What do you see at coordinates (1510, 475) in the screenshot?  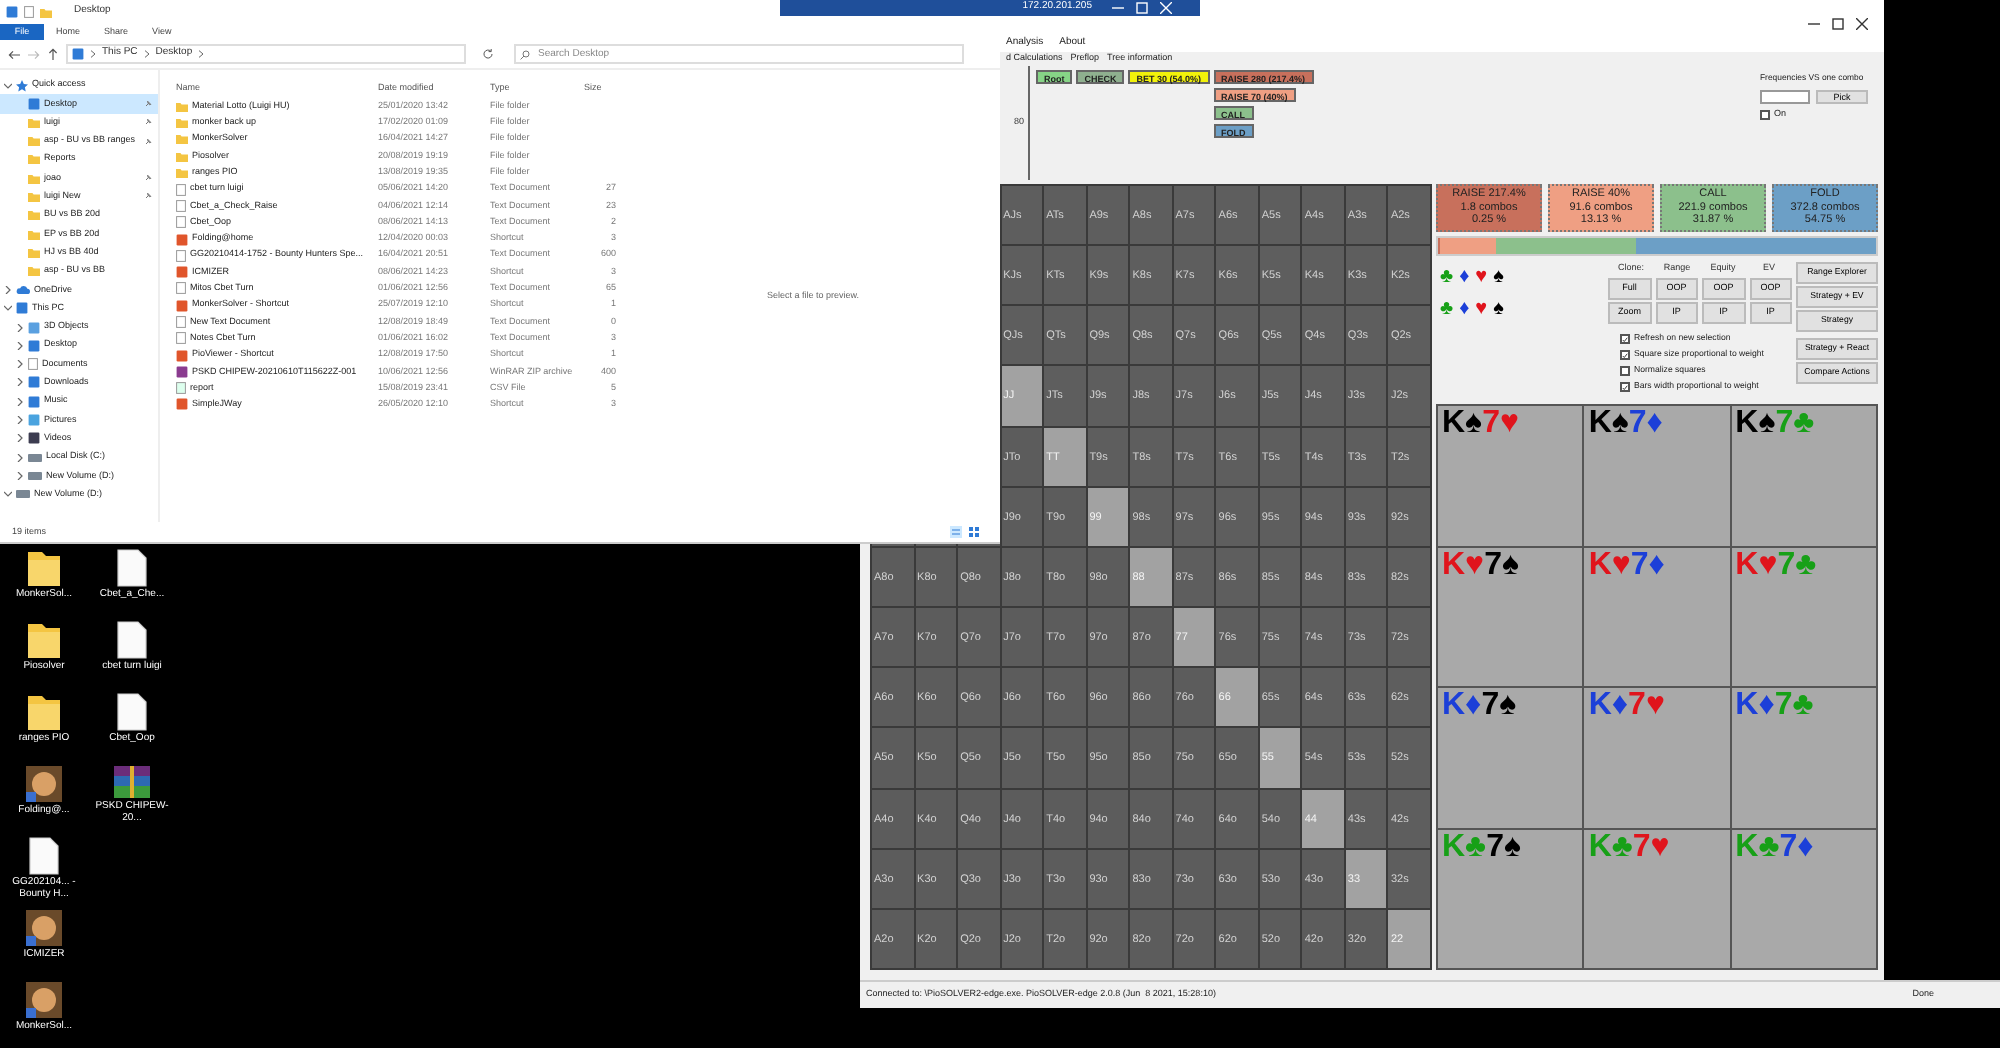 I see `hand-combo-cell: K♠7♥` at bounding box center [1510, 475].